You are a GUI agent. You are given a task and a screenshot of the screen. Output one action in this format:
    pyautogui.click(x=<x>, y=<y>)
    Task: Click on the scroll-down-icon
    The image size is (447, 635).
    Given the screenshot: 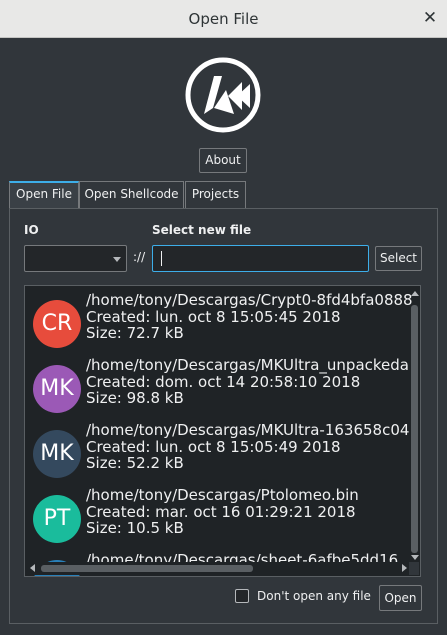 What is the action you would take?
    pyautogui.click(x=415, y=557)
    